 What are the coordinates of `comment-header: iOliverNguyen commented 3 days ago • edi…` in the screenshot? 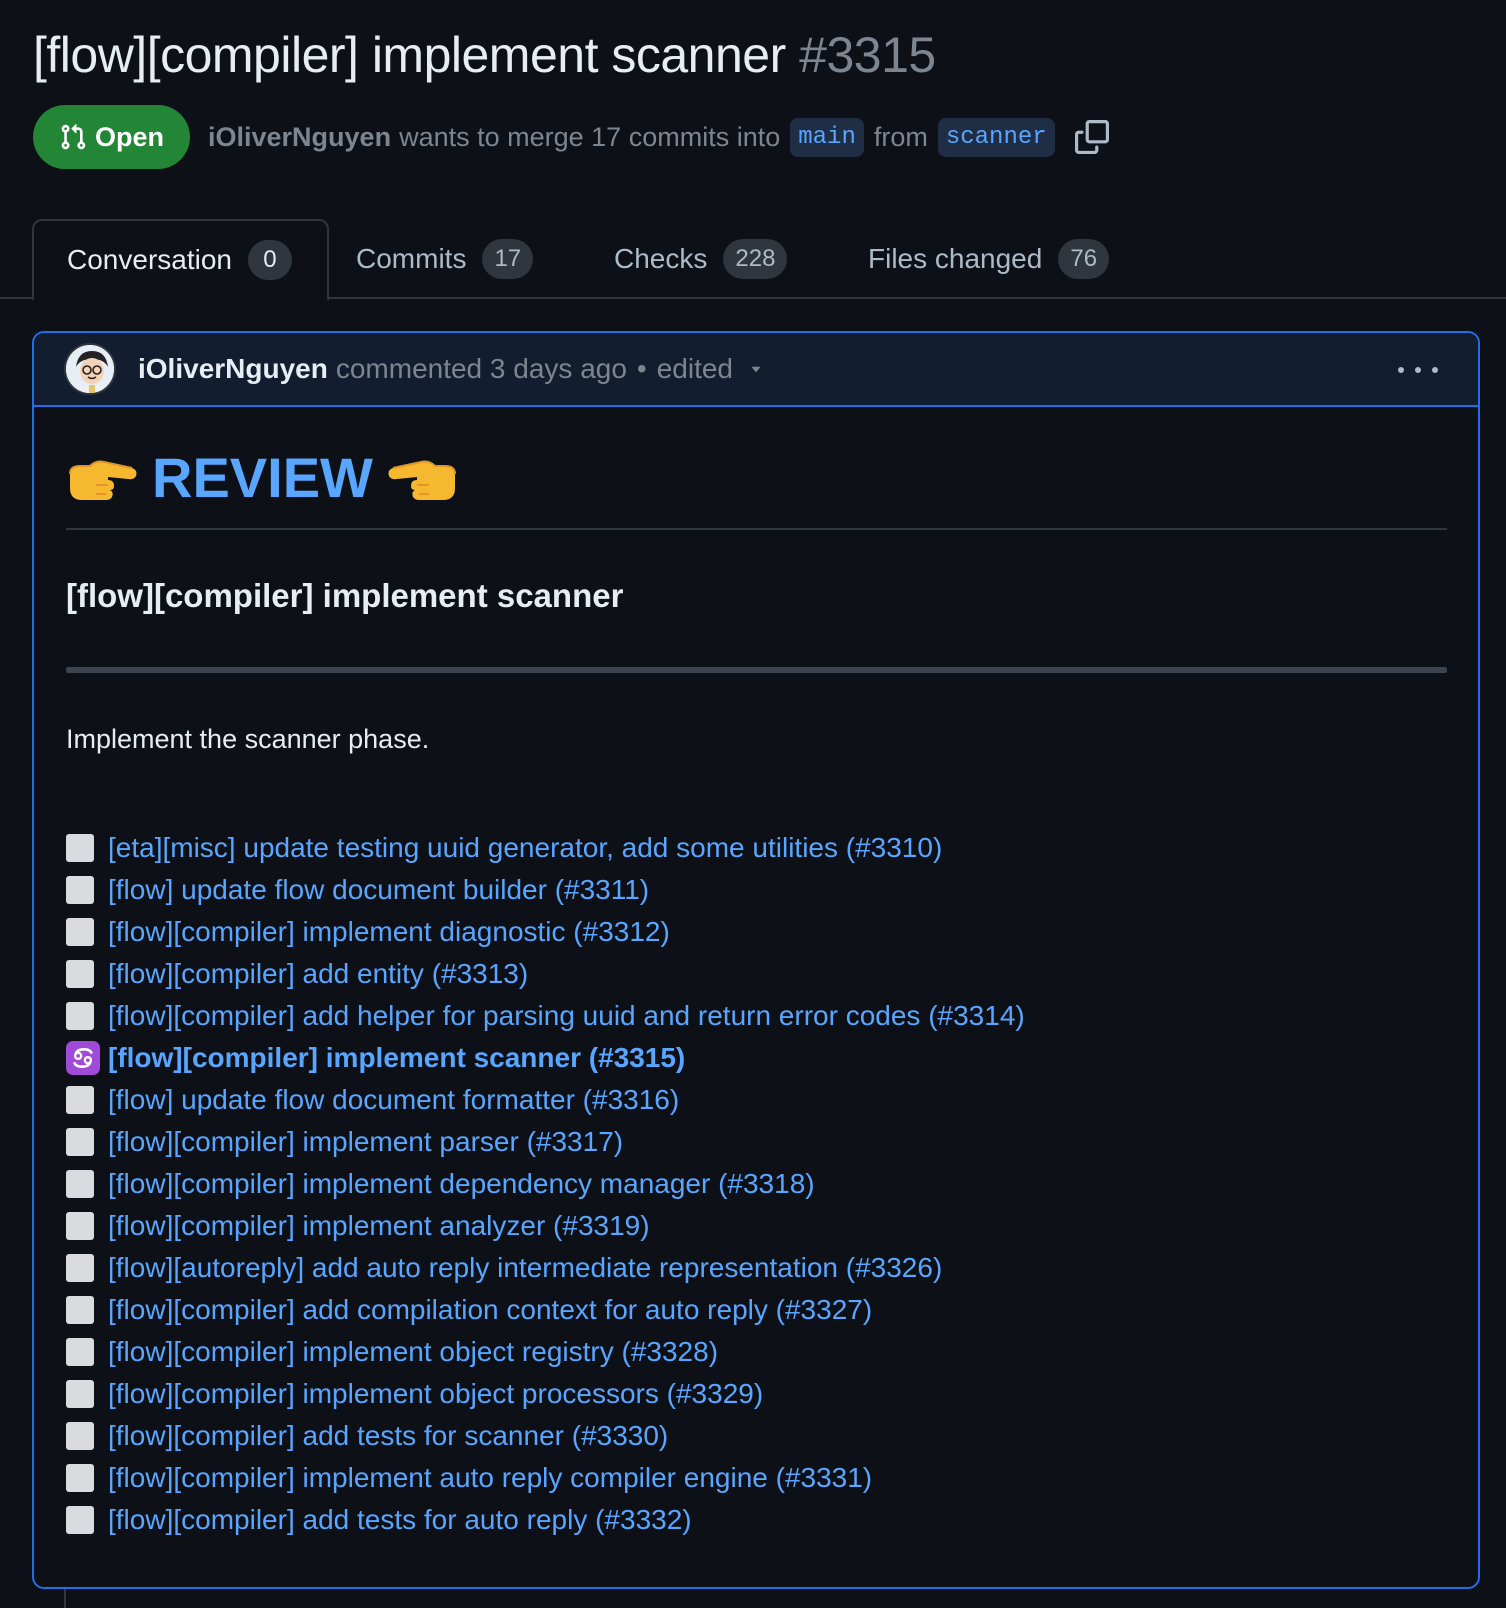 It's located at (756, 370).